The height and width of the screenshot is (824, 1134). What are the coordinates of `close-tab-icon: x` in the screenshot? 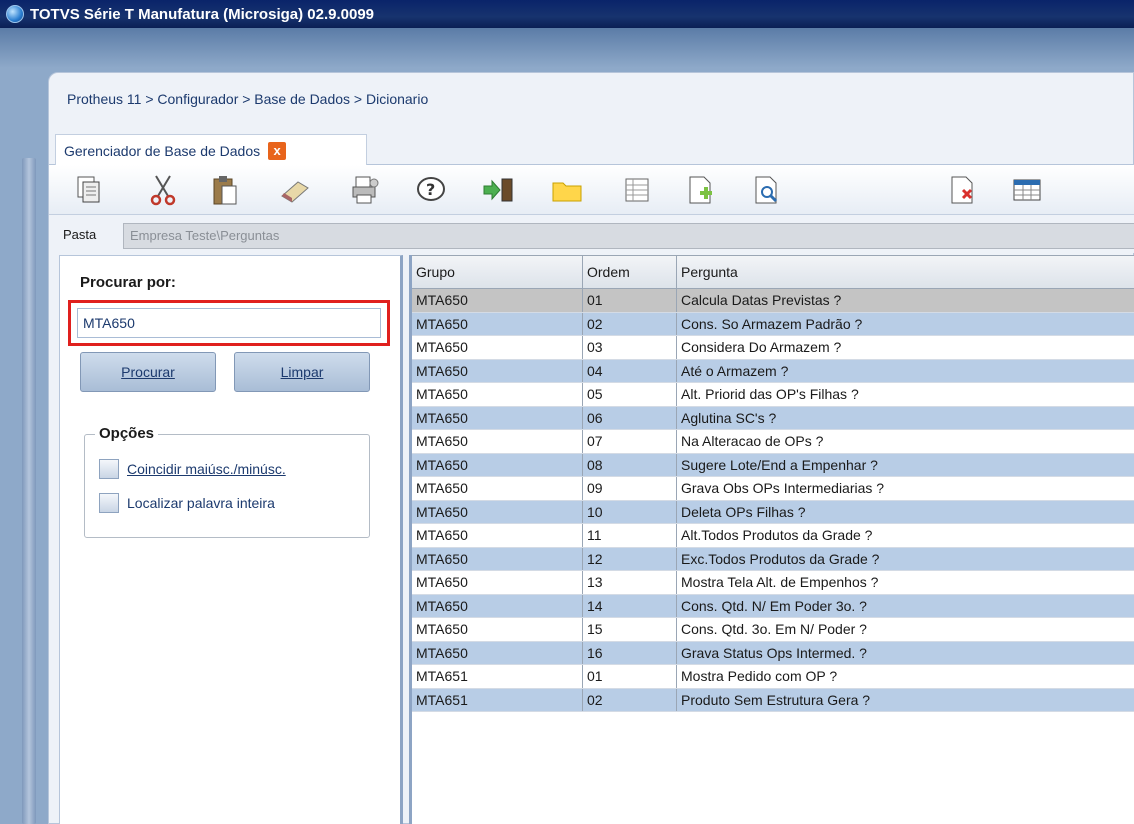 It's located at (277, 150).